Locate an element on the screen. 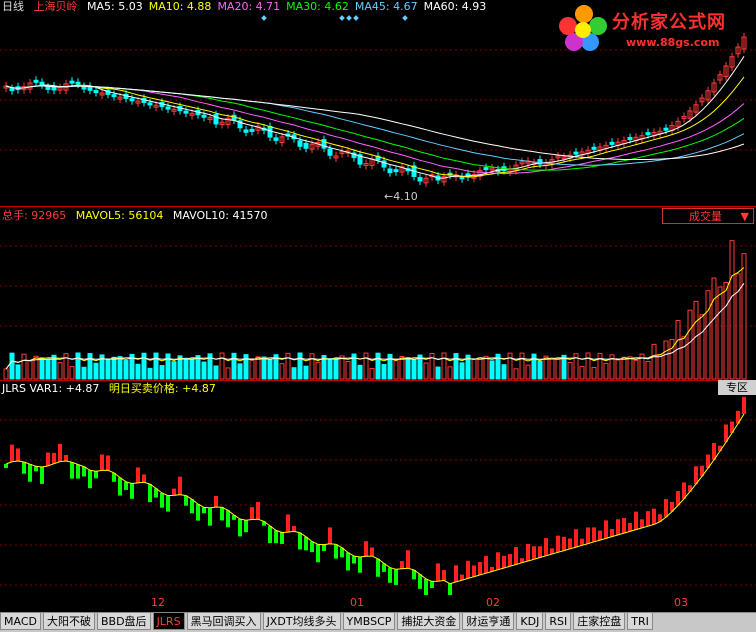 This screenshot has width=756, height=632. x-label-01: 01 is located at coordinates (357, 602).